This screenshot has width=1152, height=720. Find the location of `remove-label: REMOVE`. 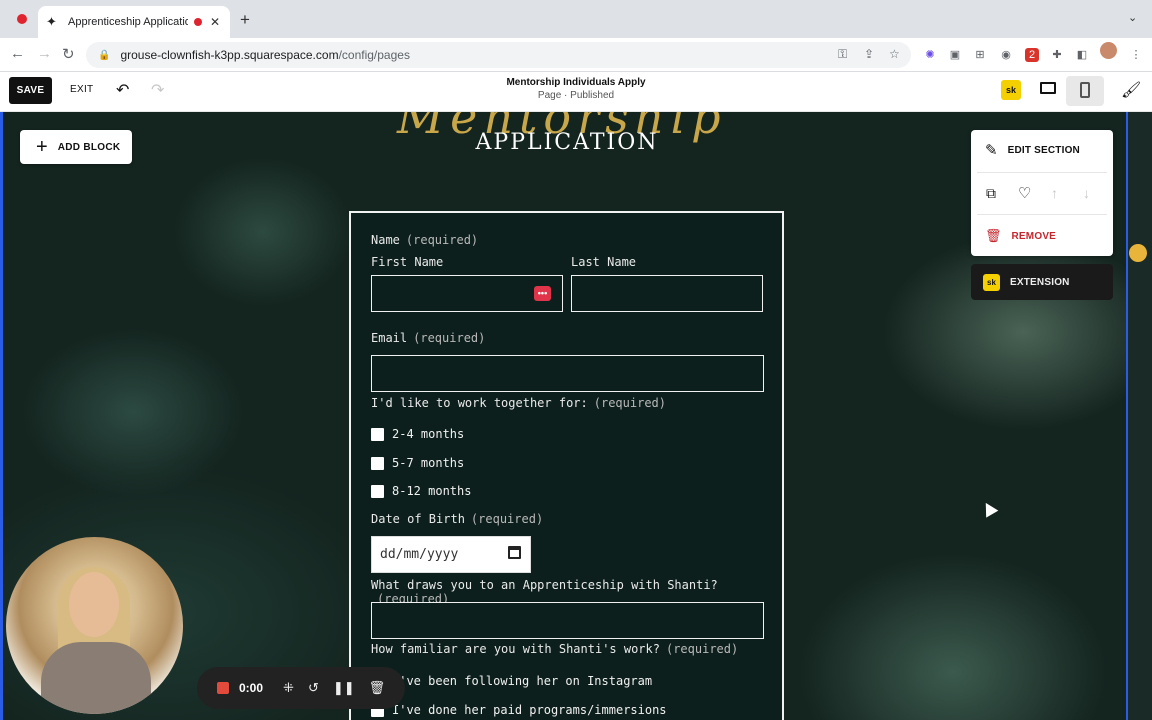

remove-label: REMOVE is located at coordinates (1034, 236).